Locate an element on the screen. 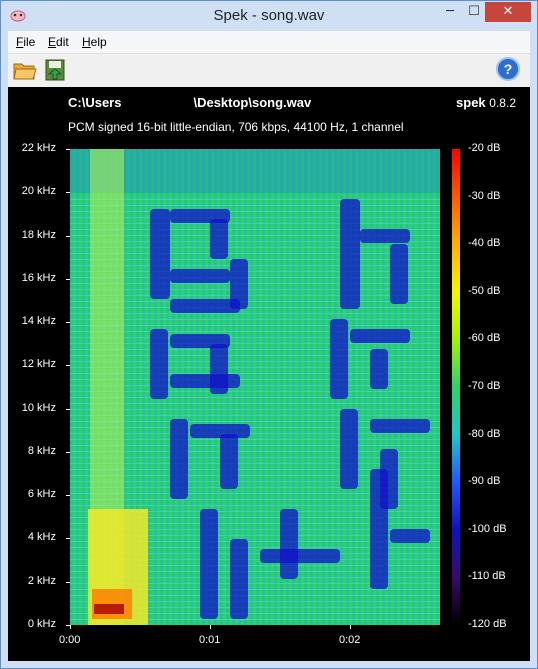 Image resolution: width=538 pixels, height=669 pixels. db-tick-label: -50 dB is located at coordinates (484, 290).